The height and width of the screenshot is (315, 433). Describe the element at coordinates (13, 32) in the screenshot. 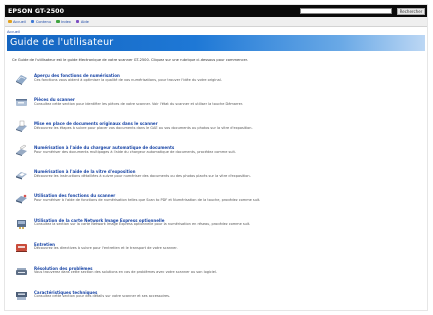

I see `breadcrumb: Accueil` at that location.